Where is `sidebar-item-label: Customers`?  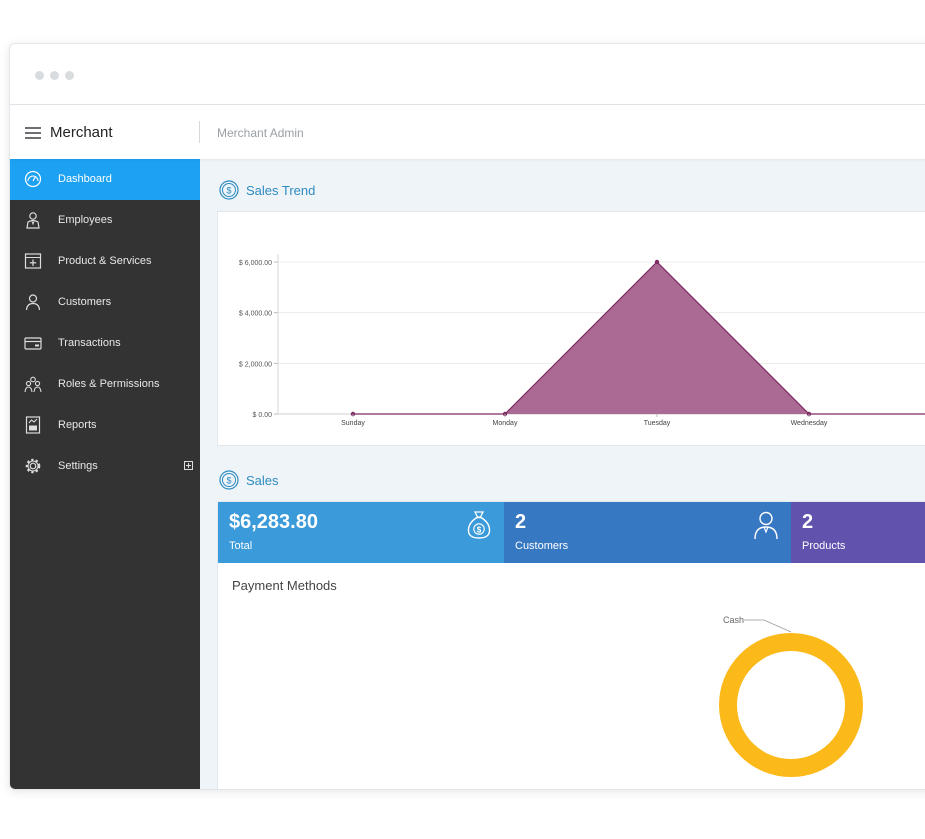 sidebar-item-label: Customers is located at coordinates (85, 302).